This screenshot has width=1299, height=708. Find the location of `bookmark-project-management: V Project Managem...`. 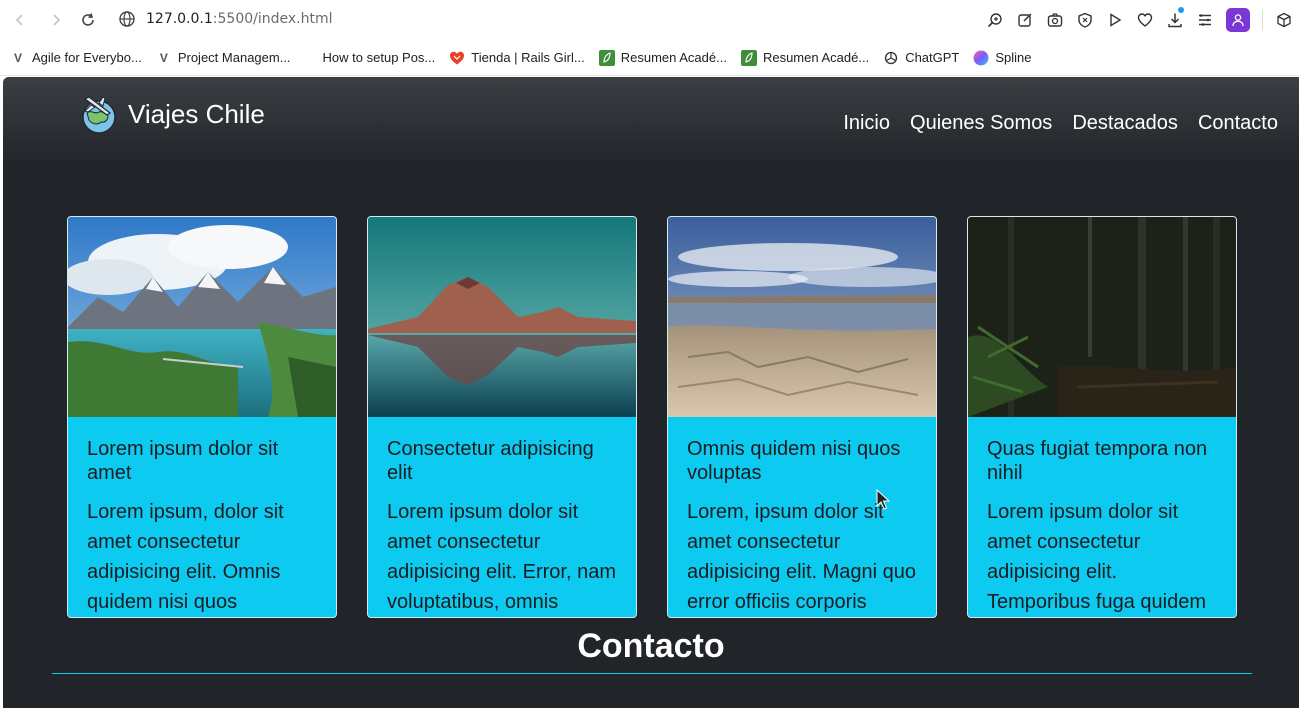

bookmark-project-management: V Project Managem... is located at coordinates (223, 58).